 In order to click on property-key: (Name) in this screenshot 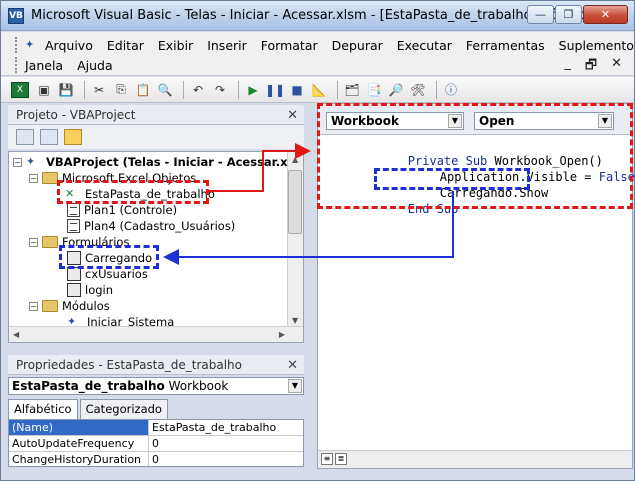, I will do `click(79, 427)`.